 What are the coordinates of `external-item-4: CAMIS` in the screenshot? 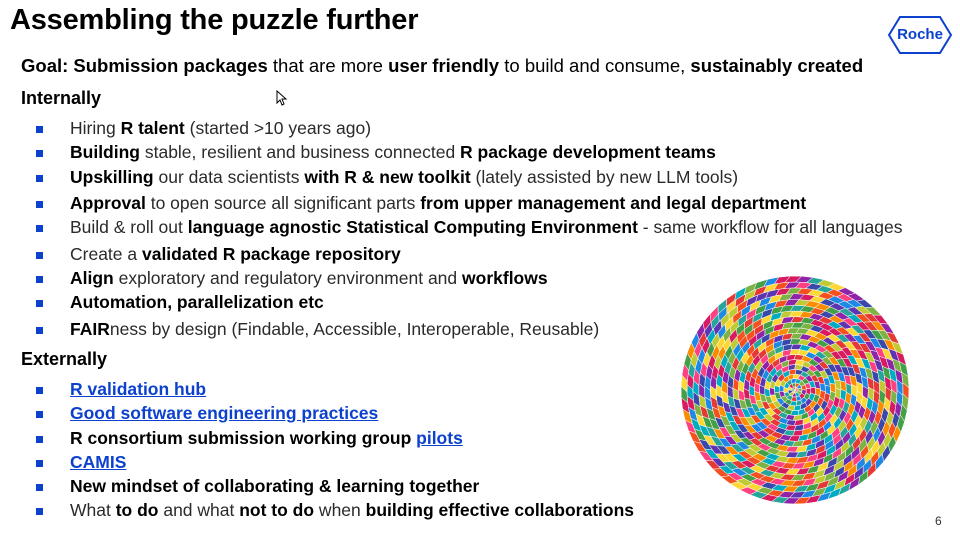 It's located at (98, 462).